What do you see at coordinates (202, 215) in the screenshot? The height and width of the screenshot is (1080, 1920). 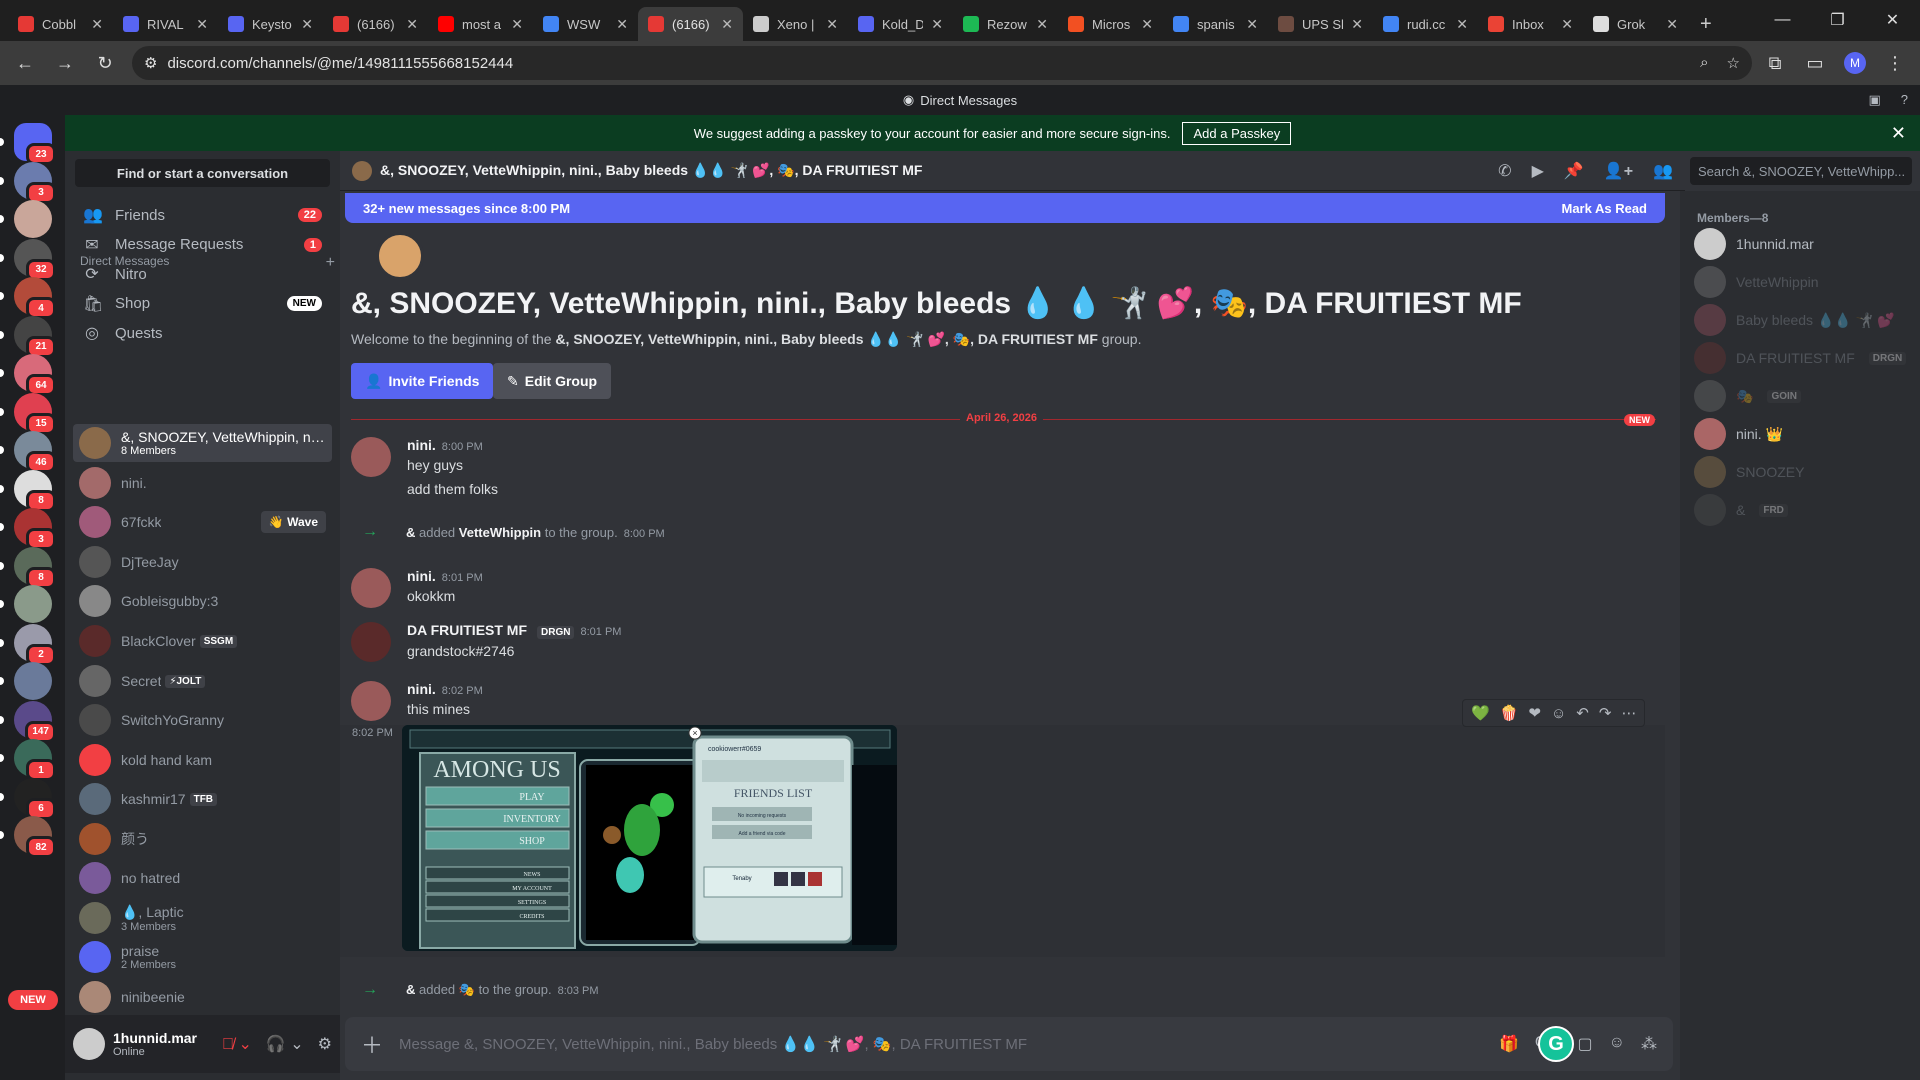 I see `sidebar-item-friends: 👥 Friends 22` at bounding box center [202, 215].